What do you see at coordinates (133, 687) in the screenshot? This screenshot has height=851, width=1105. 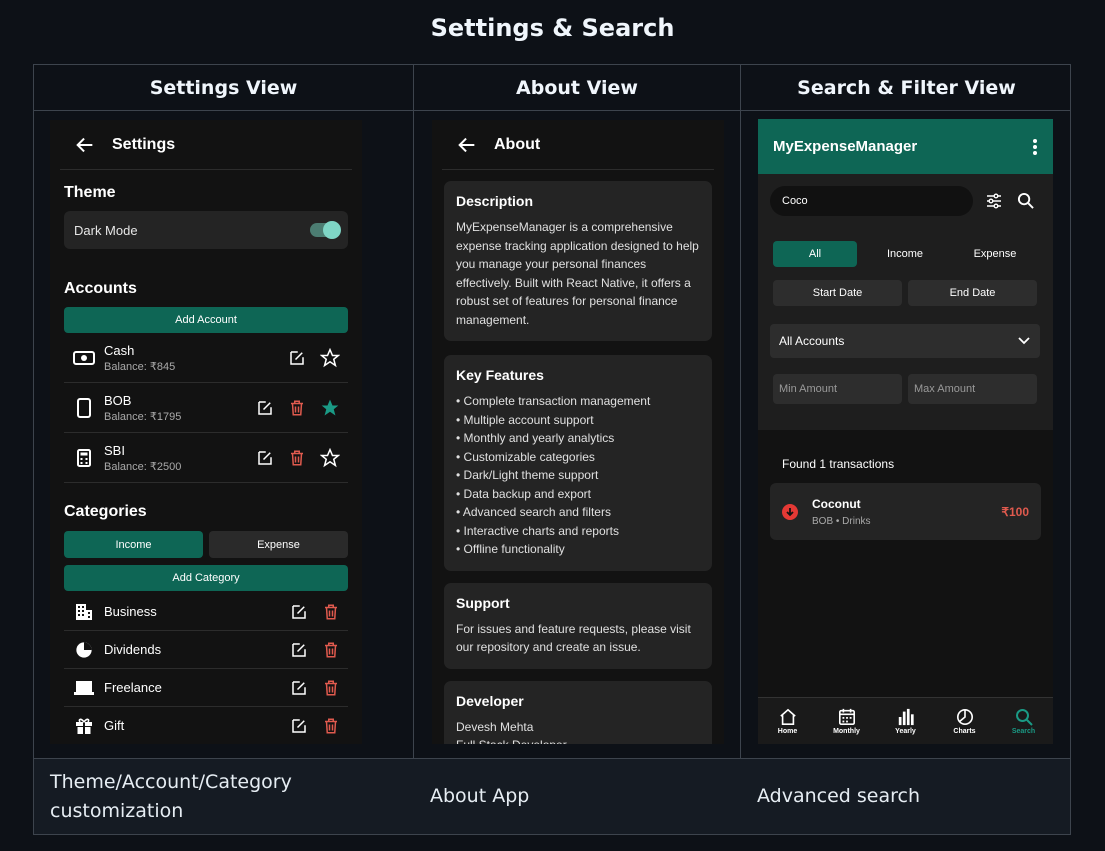 I see `category-name: Freelance` at bounding box center [133, 687].